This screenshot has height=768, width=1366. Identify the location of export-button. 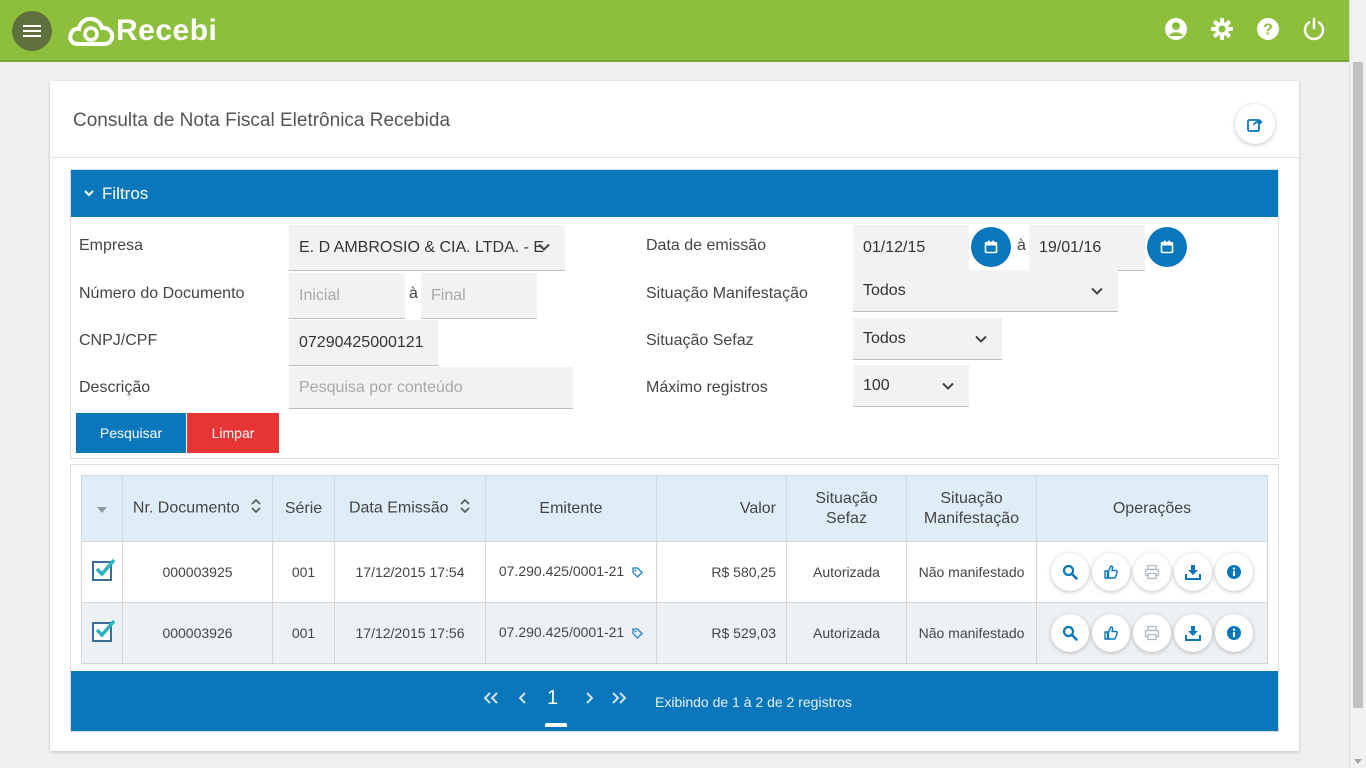
(1255, 124).